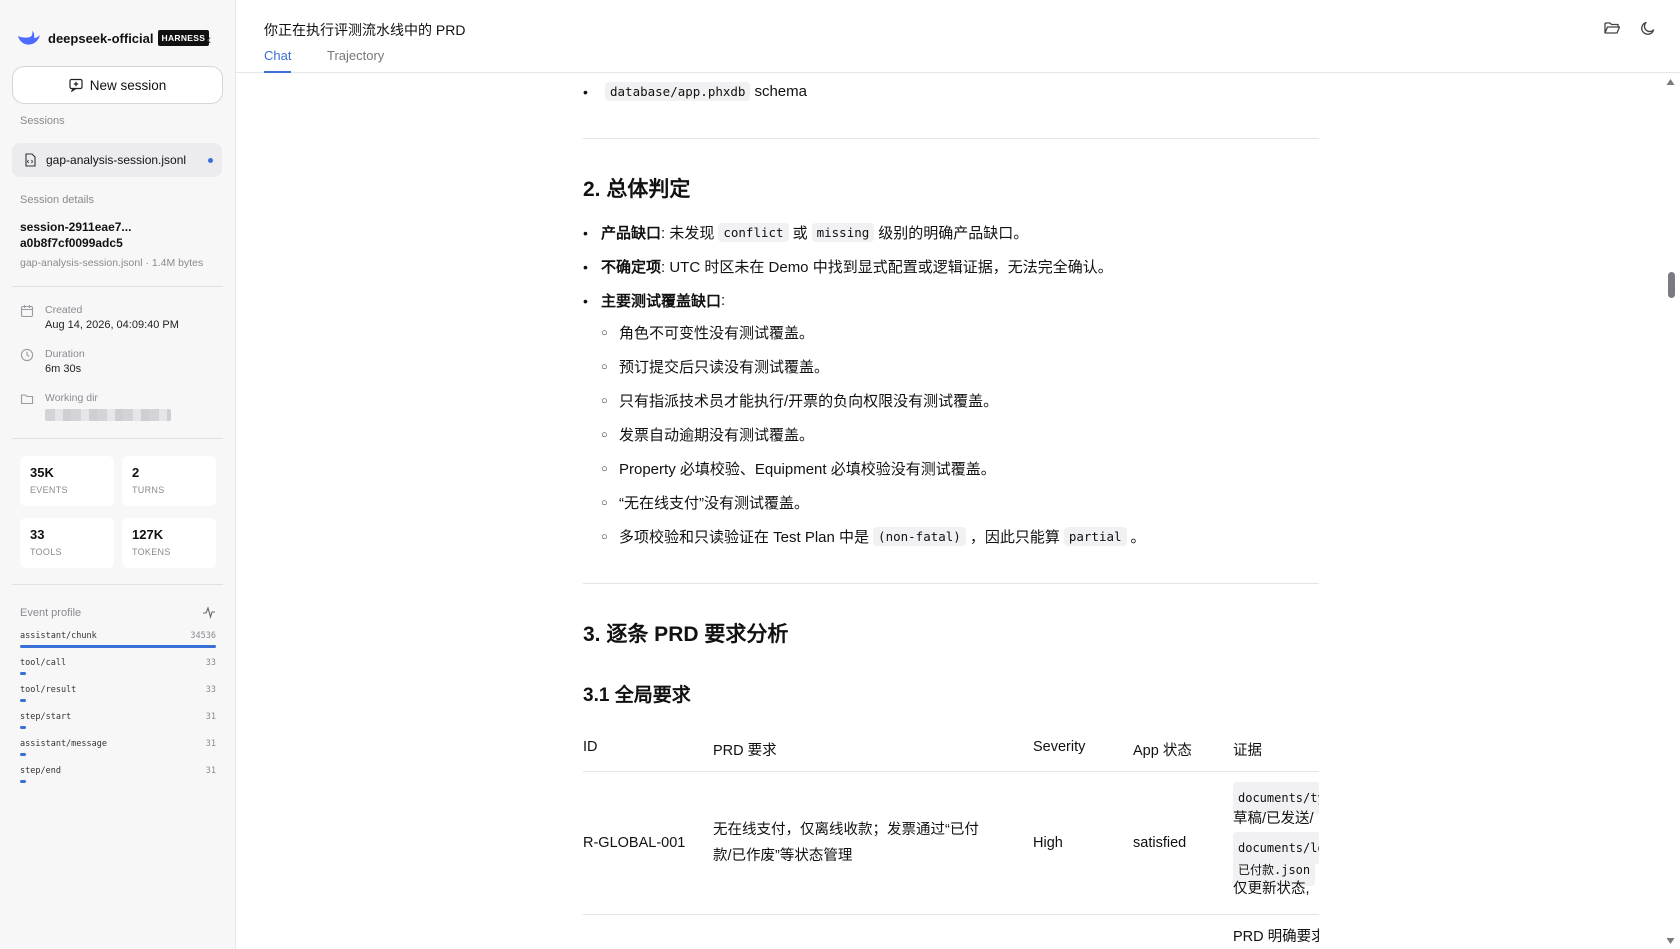 The width and height of the screenshot is (1680, 949). Describe the element at coordinates (27, 311) in the screenshot. I see `calendar-icon` at that location.